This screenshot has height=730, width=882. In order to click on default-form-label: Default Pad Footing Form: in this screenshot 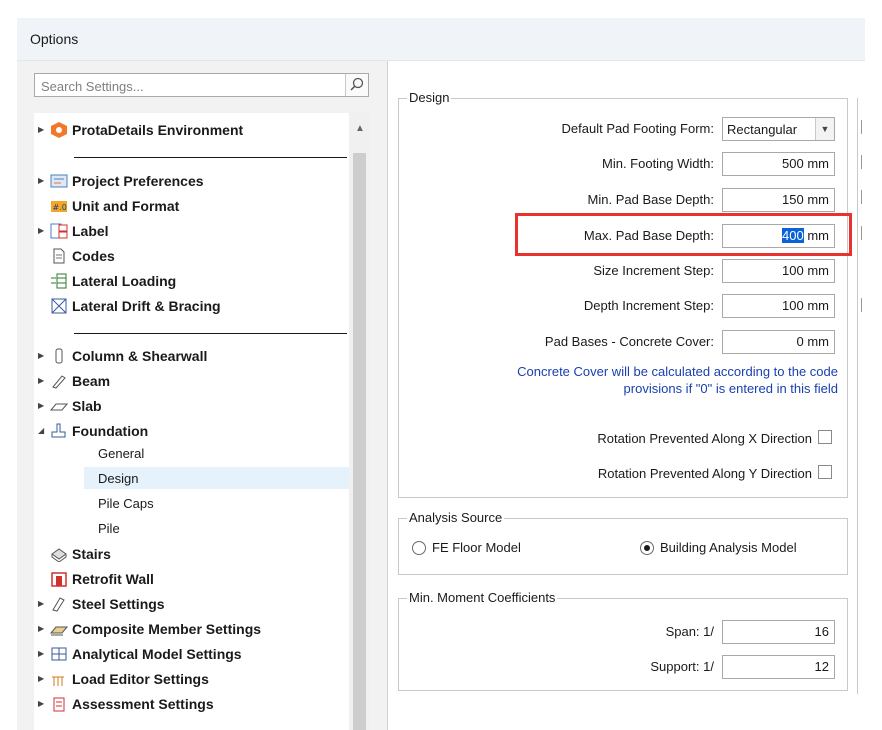, I will do `click(637, 128)`.